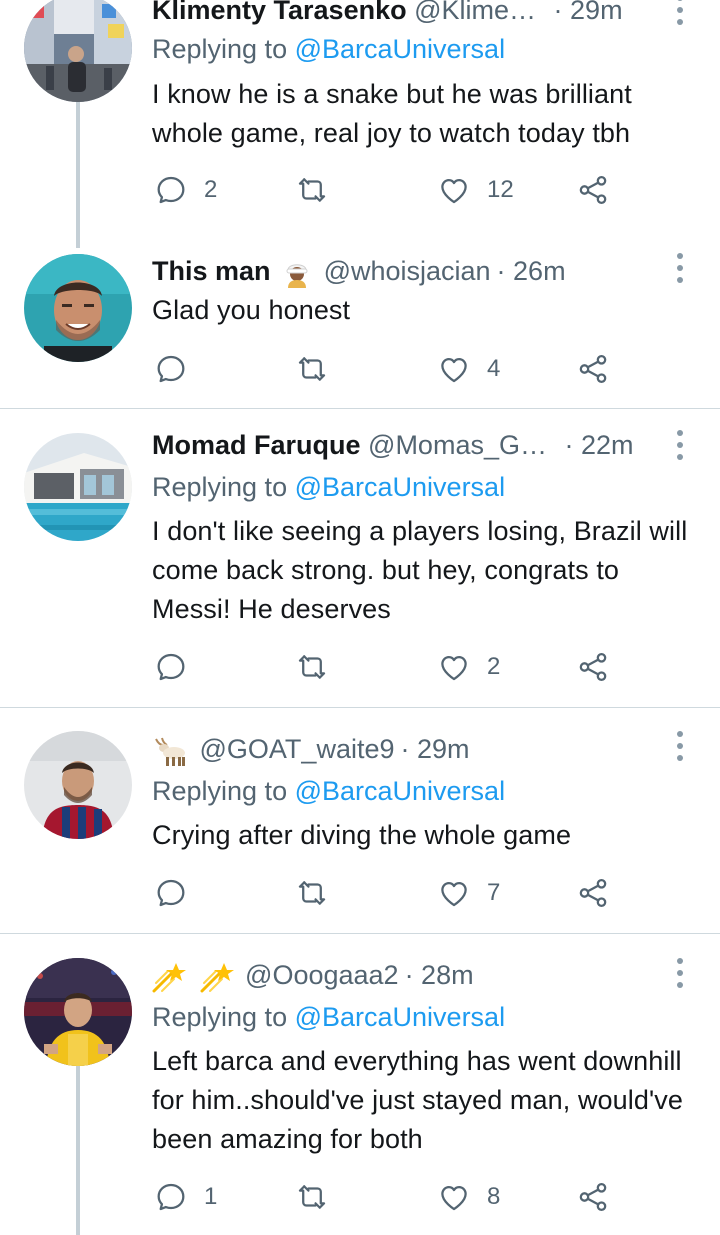  I want to click on like-count: 4, so click(494, 368).